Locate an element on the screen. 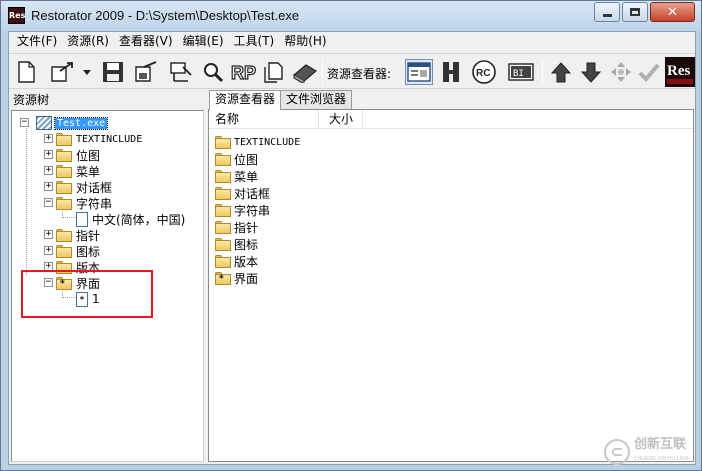  list-item: * 界面 is located at coordinates (236, 278).